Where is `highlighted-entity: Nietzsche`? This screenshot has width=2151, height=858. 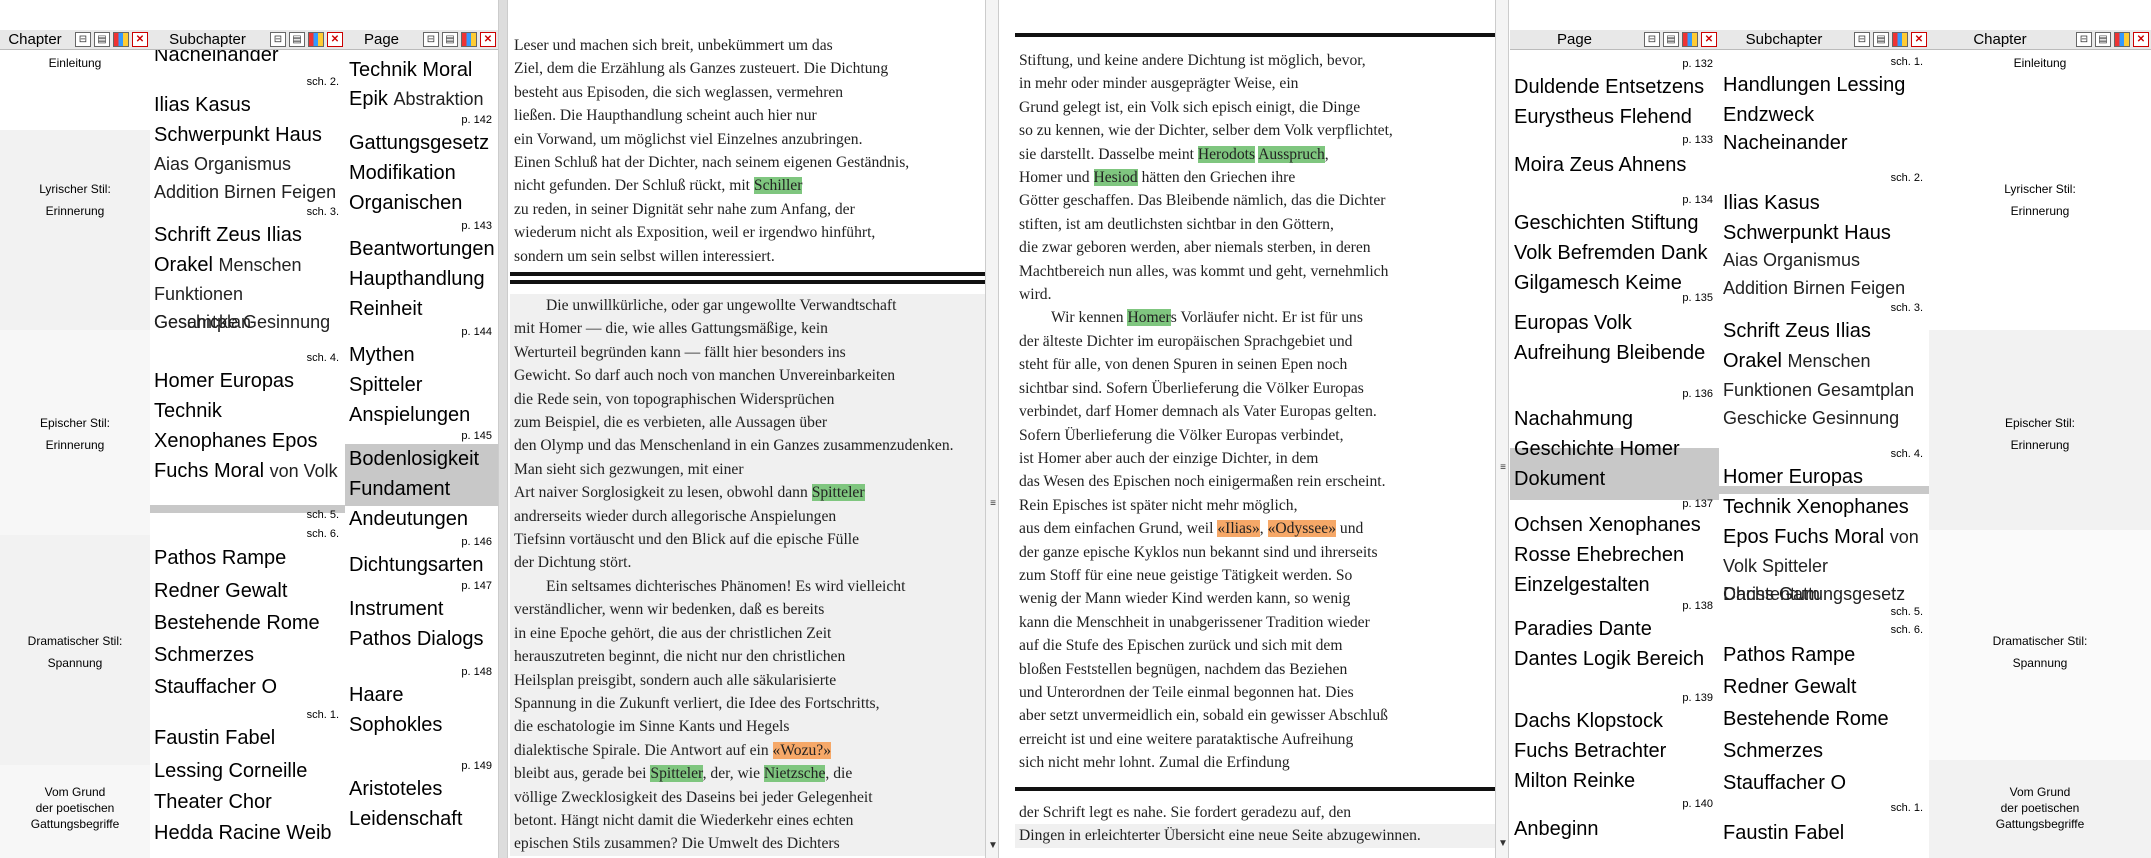
highlighted-entity: Nietzsche is located at coordinates (794, 774).